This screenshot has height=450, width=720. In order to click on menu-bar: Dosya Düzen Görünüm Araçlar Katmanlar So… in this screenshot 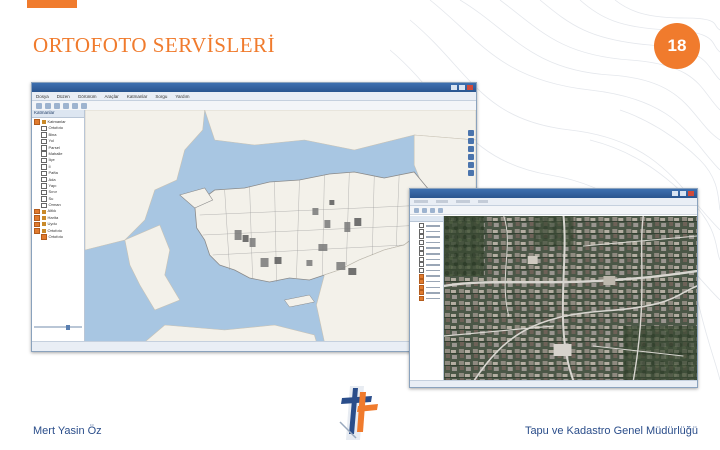, I will do `click(254, 96)`.